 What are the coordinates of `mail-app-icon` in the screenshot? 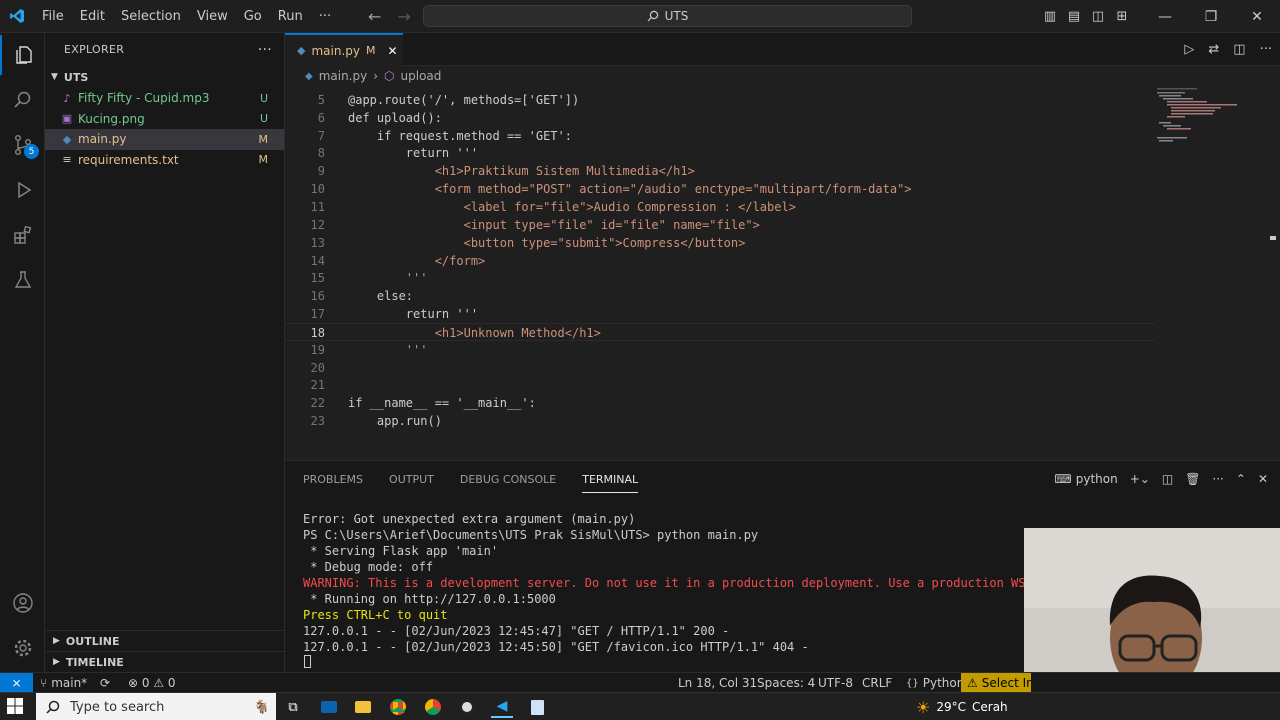 It's located at (329, 707).